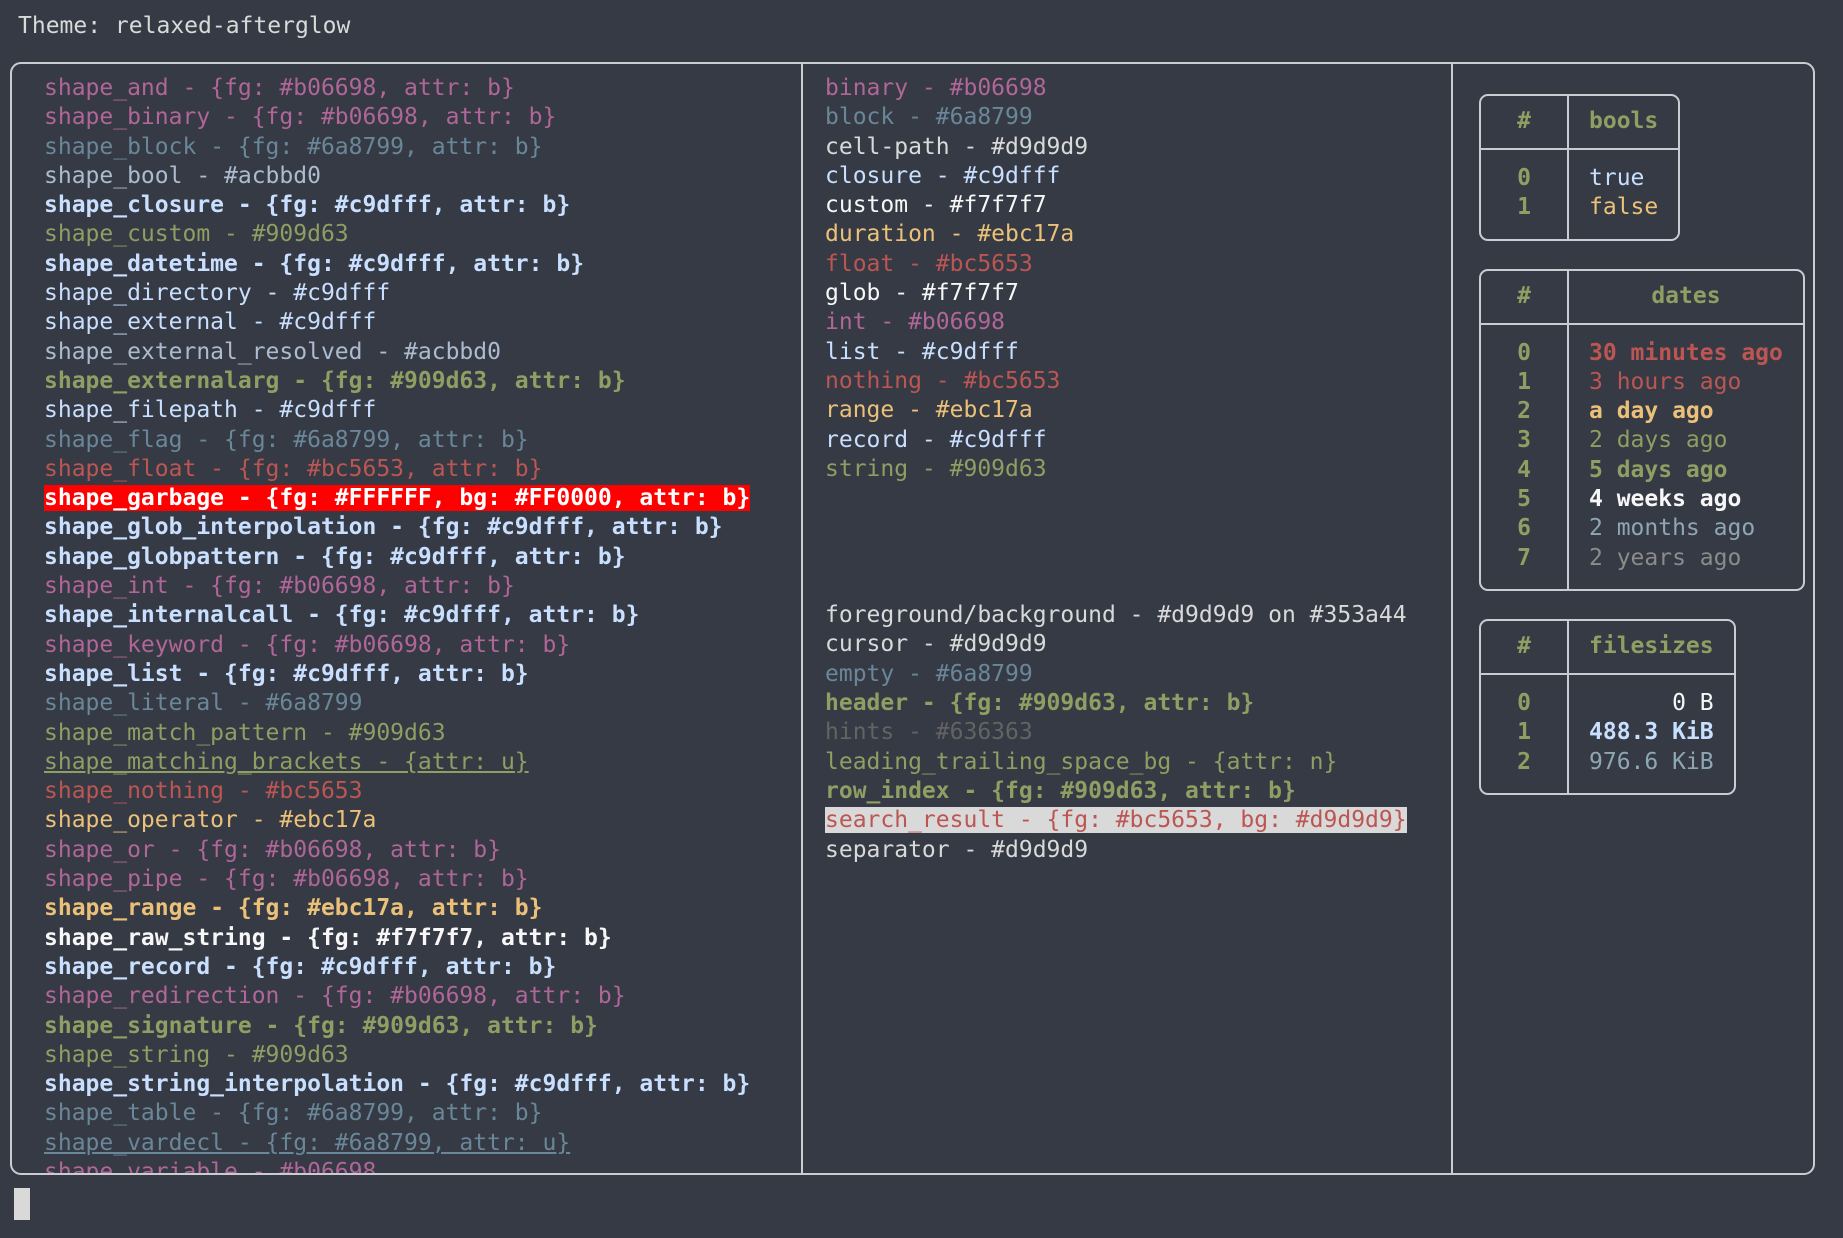 The image size is (1843, 1238). I want to click on type-entry-text: duration - #ebc17a, so click(950, 234).